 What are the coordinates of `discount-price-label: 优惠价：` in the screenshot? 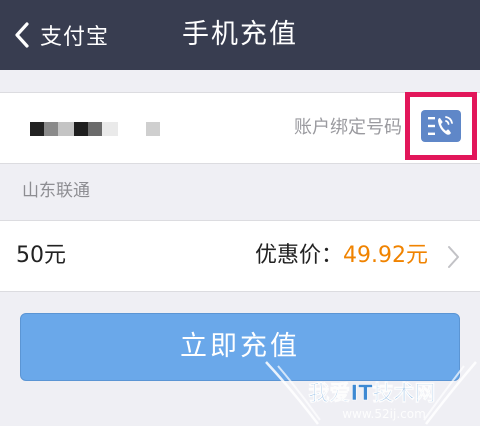 It's located at (299, 255).